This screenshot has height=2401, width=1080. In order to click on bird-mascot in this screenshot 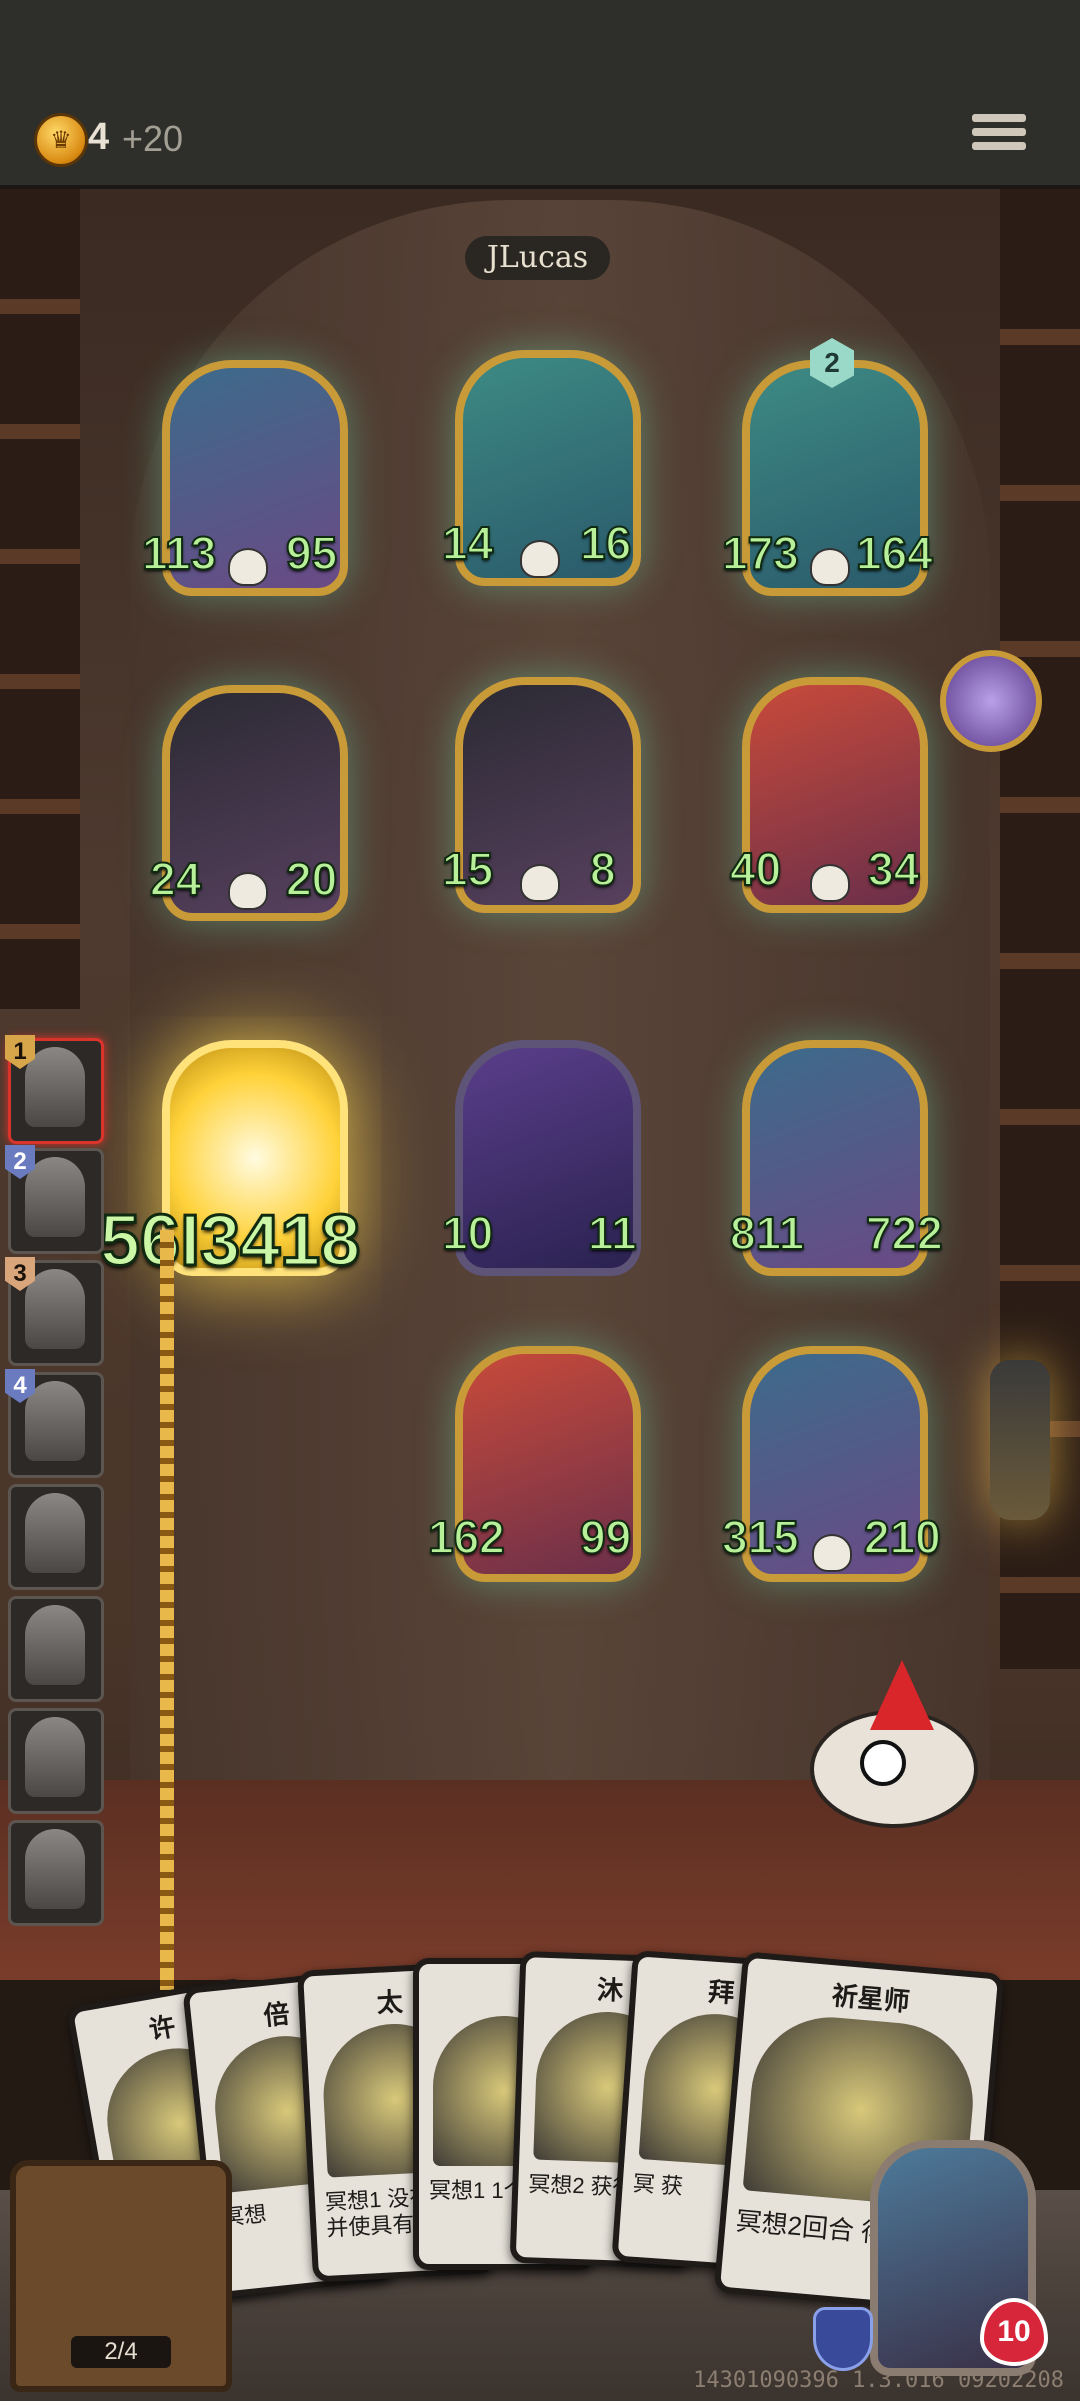, I will do `click(900, 1750)`.